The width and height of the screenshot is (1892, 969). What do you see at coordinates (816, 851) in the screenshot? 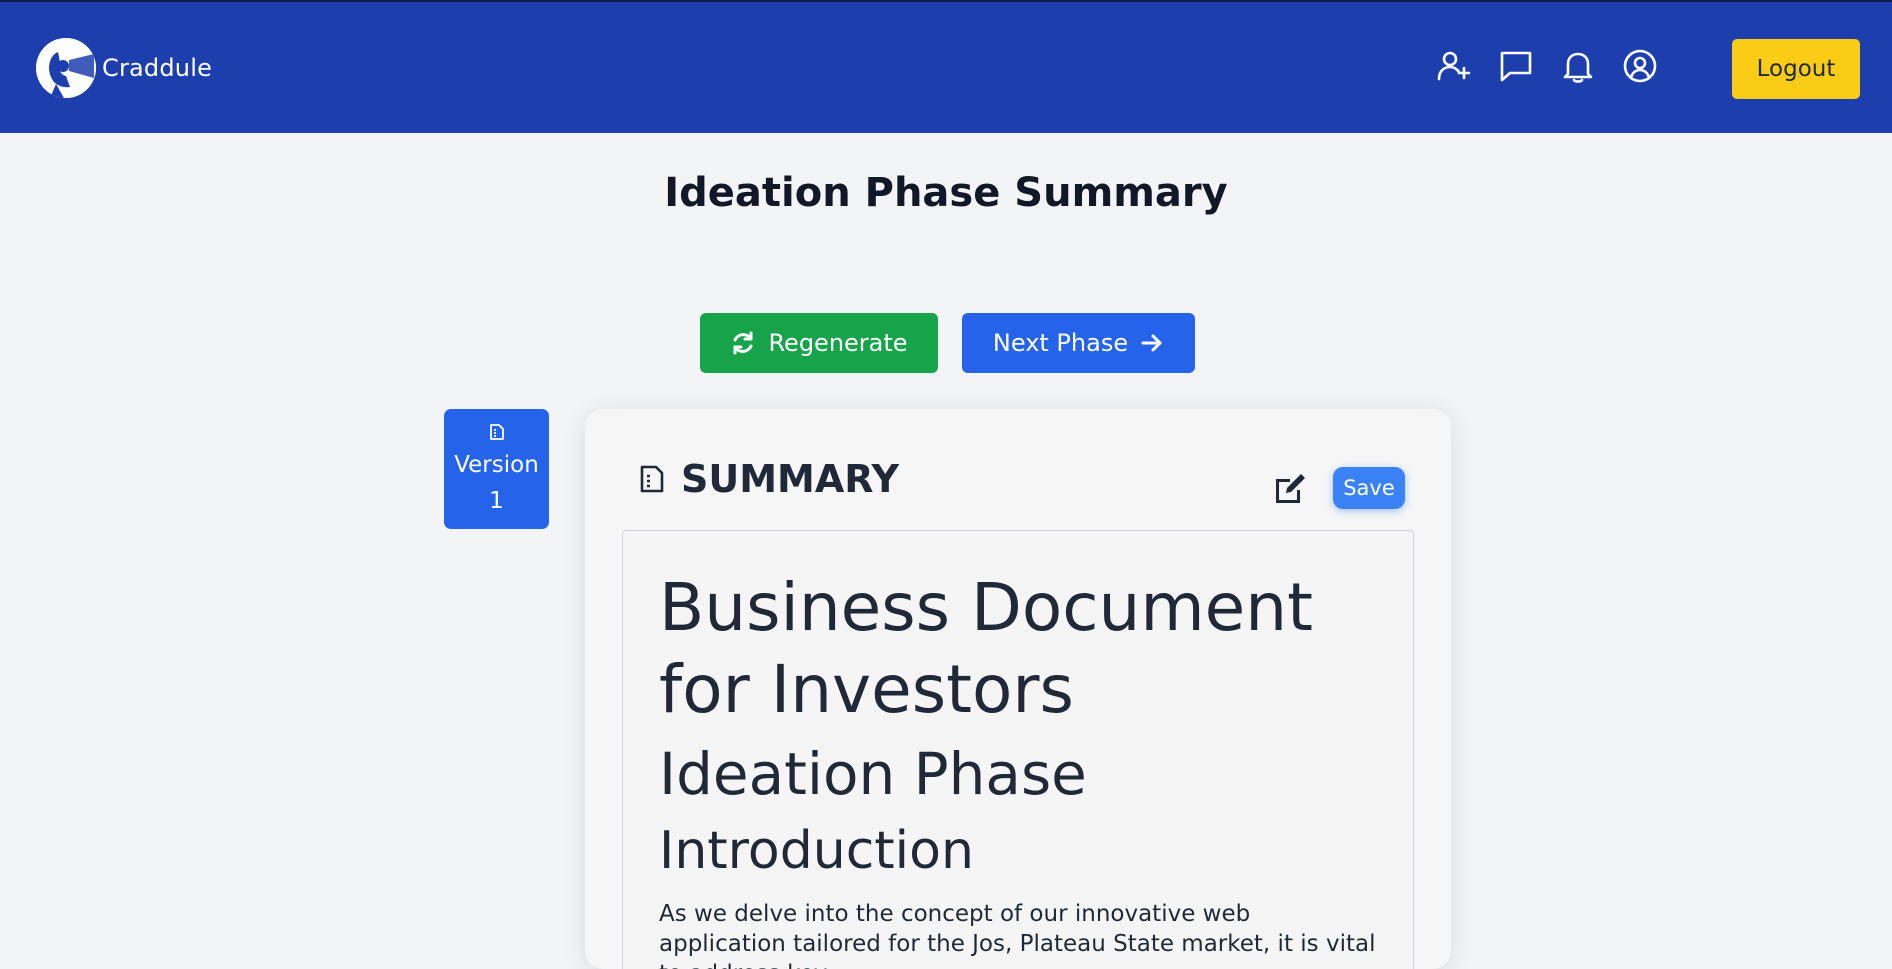
I see `document-section-heading: Introduction` at bounding box center [816, 851].